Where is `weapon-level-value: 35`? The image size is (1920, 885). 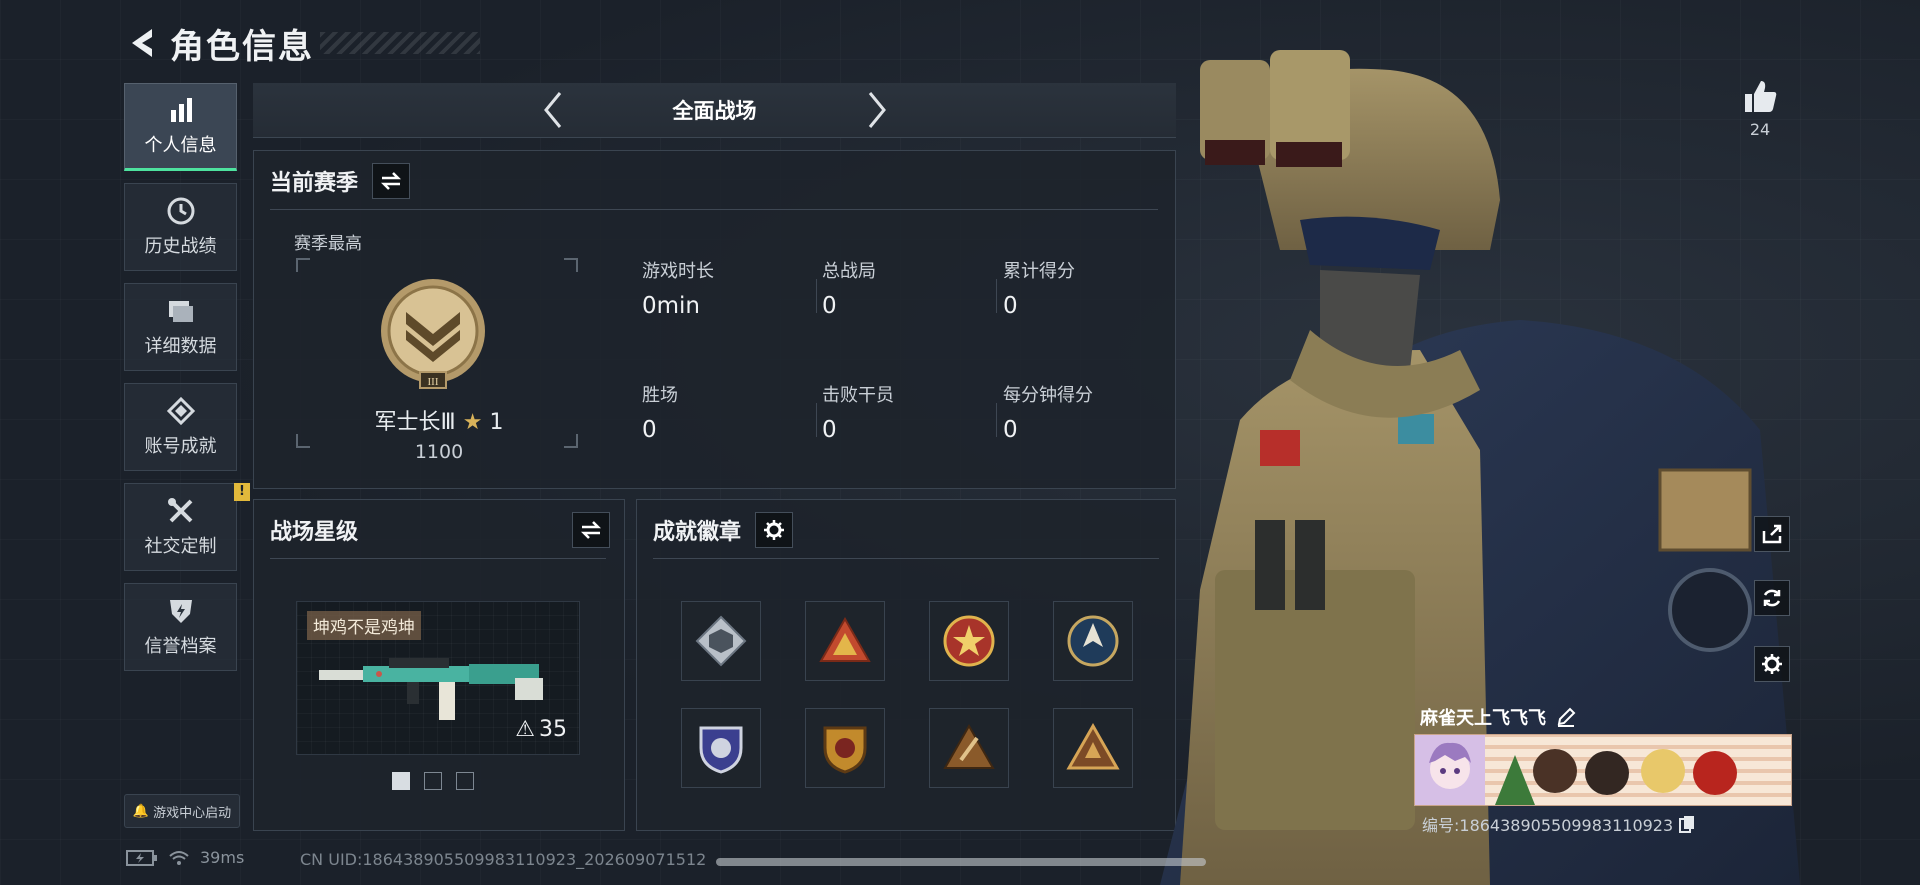
weapon-level-value: 35 is located at coordinates (553, 729).